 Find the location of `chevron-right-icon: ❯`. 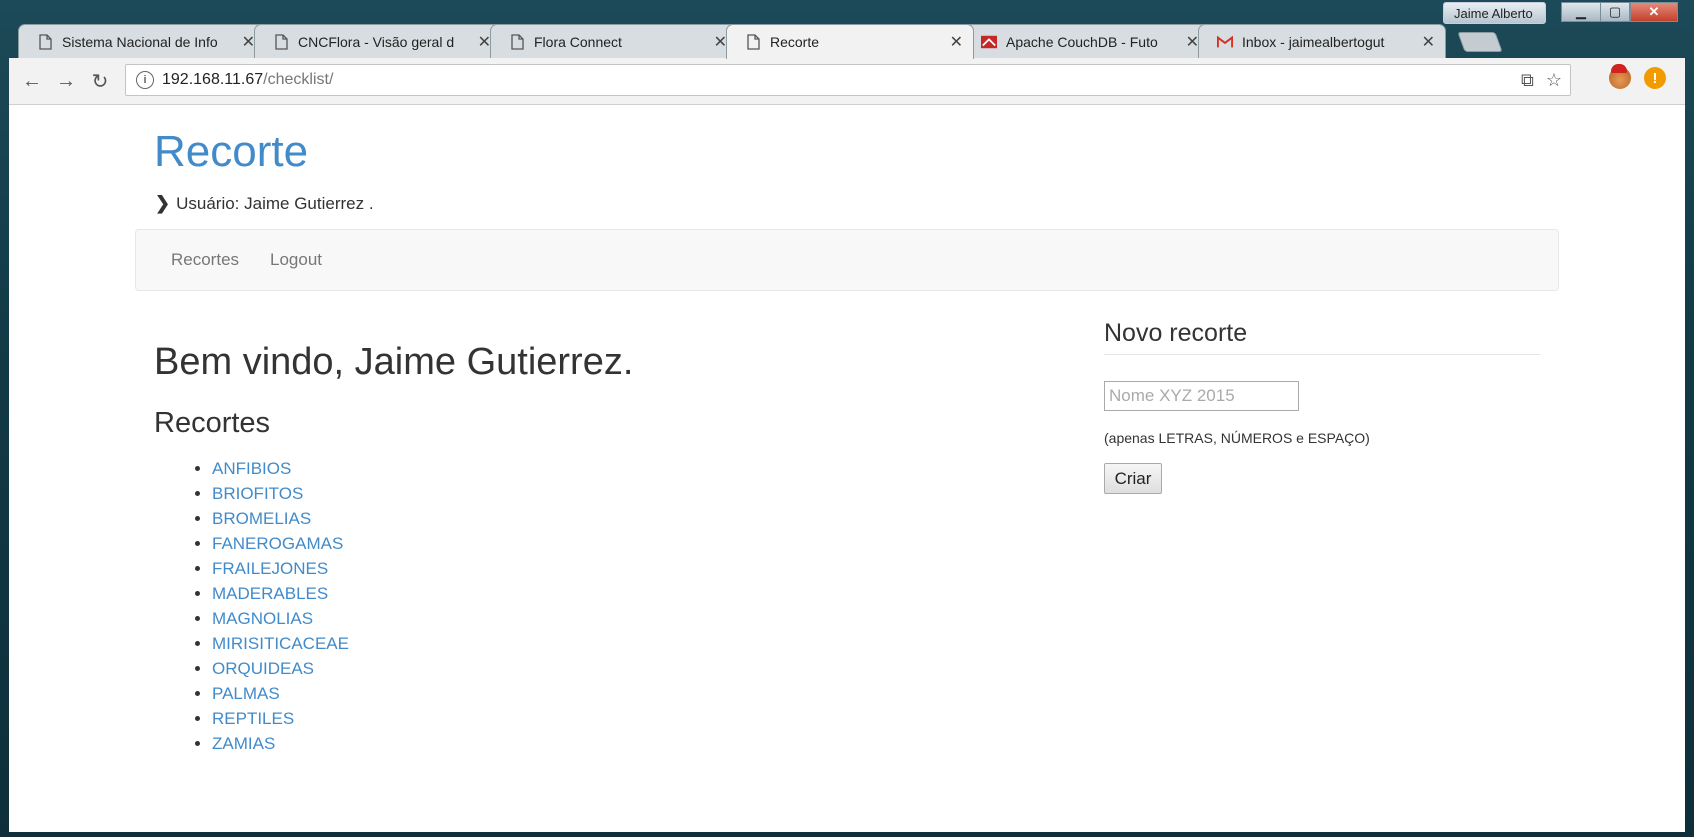

chevron-right-icon: ❯ is located at coordinates (163, 203).